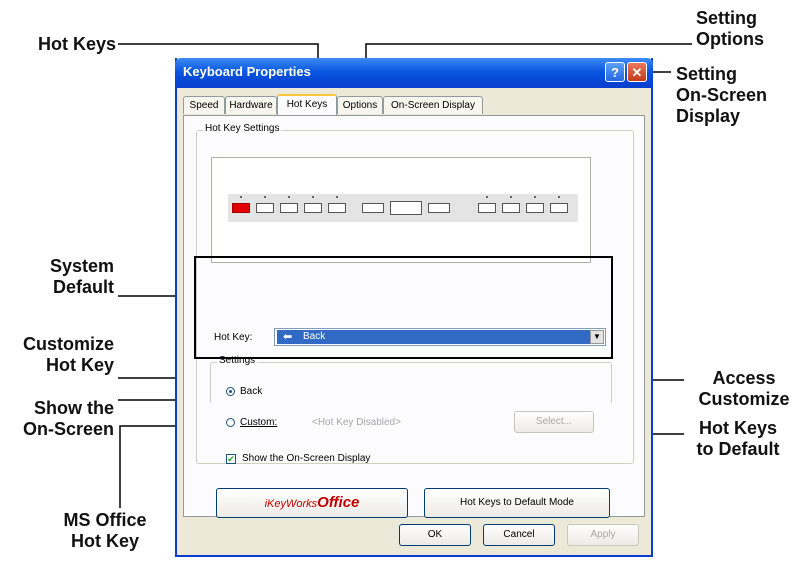 The width and height of the screenshot is (808, 567). I want to click on help-icon: ?, so click(615, 72).